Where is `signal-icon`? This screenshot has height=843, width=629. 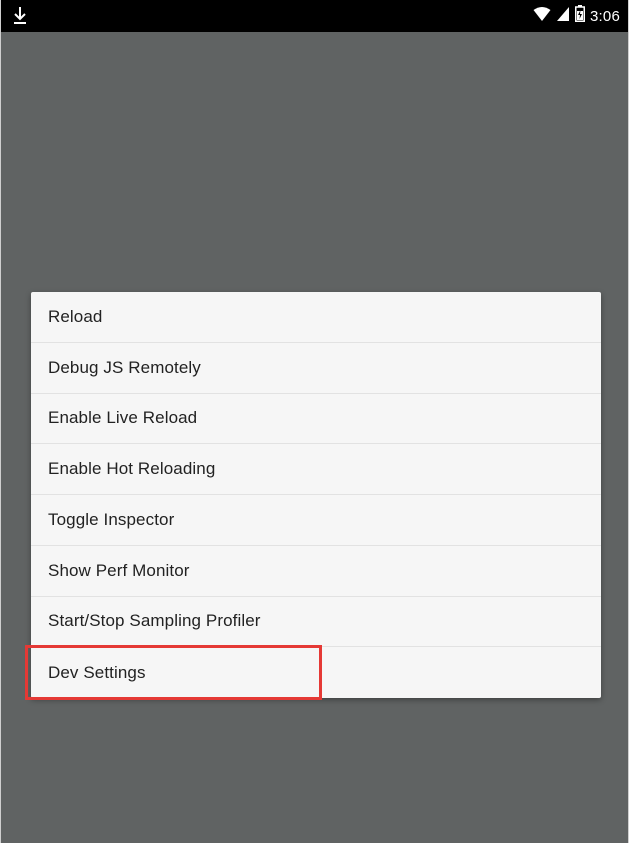 signal-icon is located at coordinates (563, 16).